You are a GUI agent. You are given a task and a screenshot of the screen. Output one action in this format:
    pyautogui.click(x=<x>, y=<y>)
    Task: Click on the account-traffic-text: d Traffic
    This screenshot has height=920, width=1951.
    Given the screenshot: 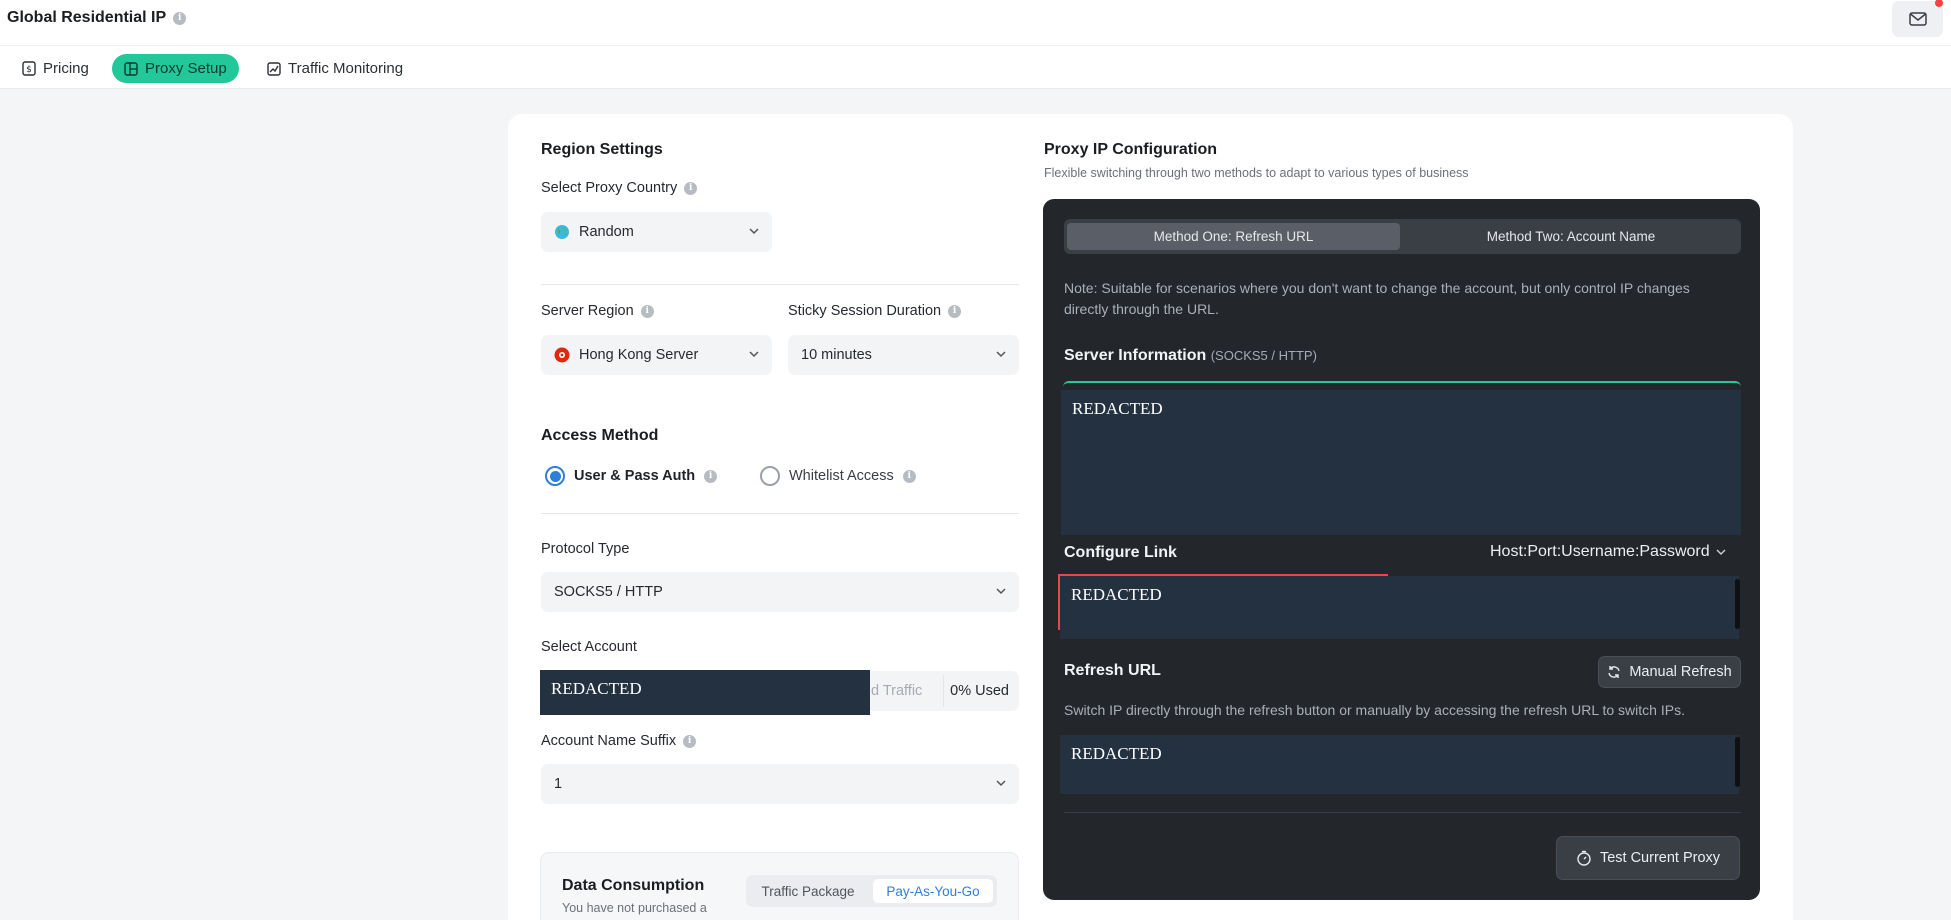 What is the action you would take?
    pyautogui.click(x=897, y=691)
    